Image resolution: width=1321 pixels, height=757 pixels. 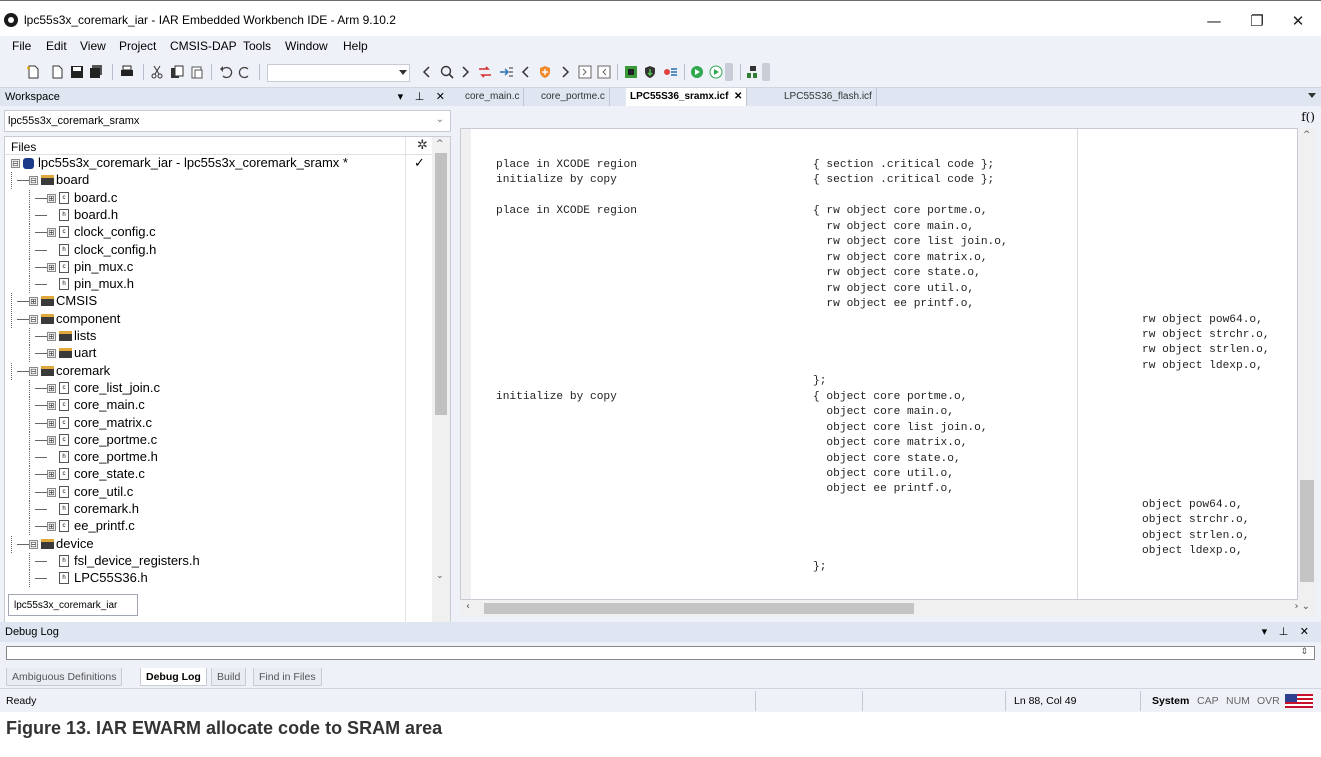 What do you see at coordinates (1302, 606) in the screenshot?
I see `scroll-right-icon: › ⌄` at bounding box center [1302, 606].